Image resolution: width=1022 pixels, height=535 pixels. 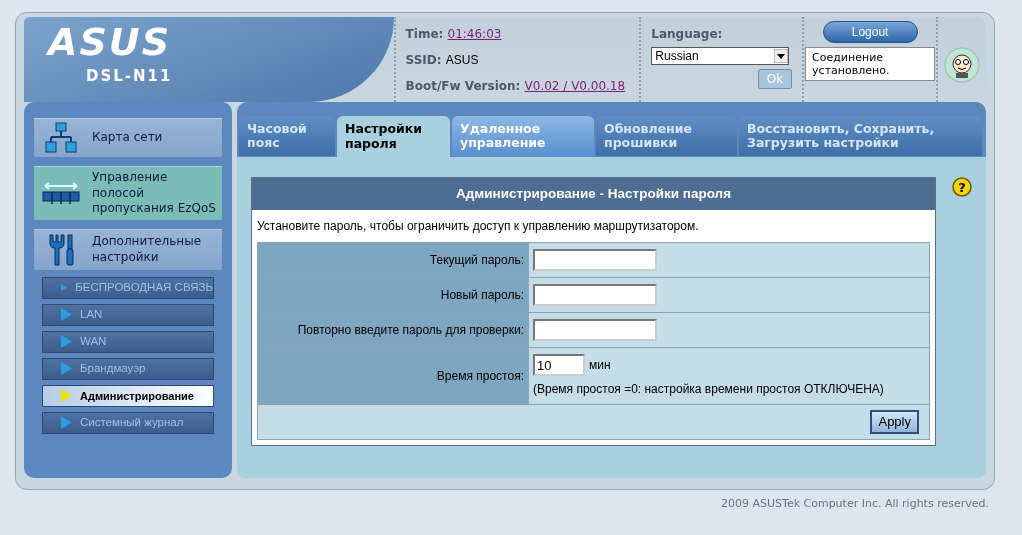 I want to click on robot-face-icon, so click(x=962, y=64).